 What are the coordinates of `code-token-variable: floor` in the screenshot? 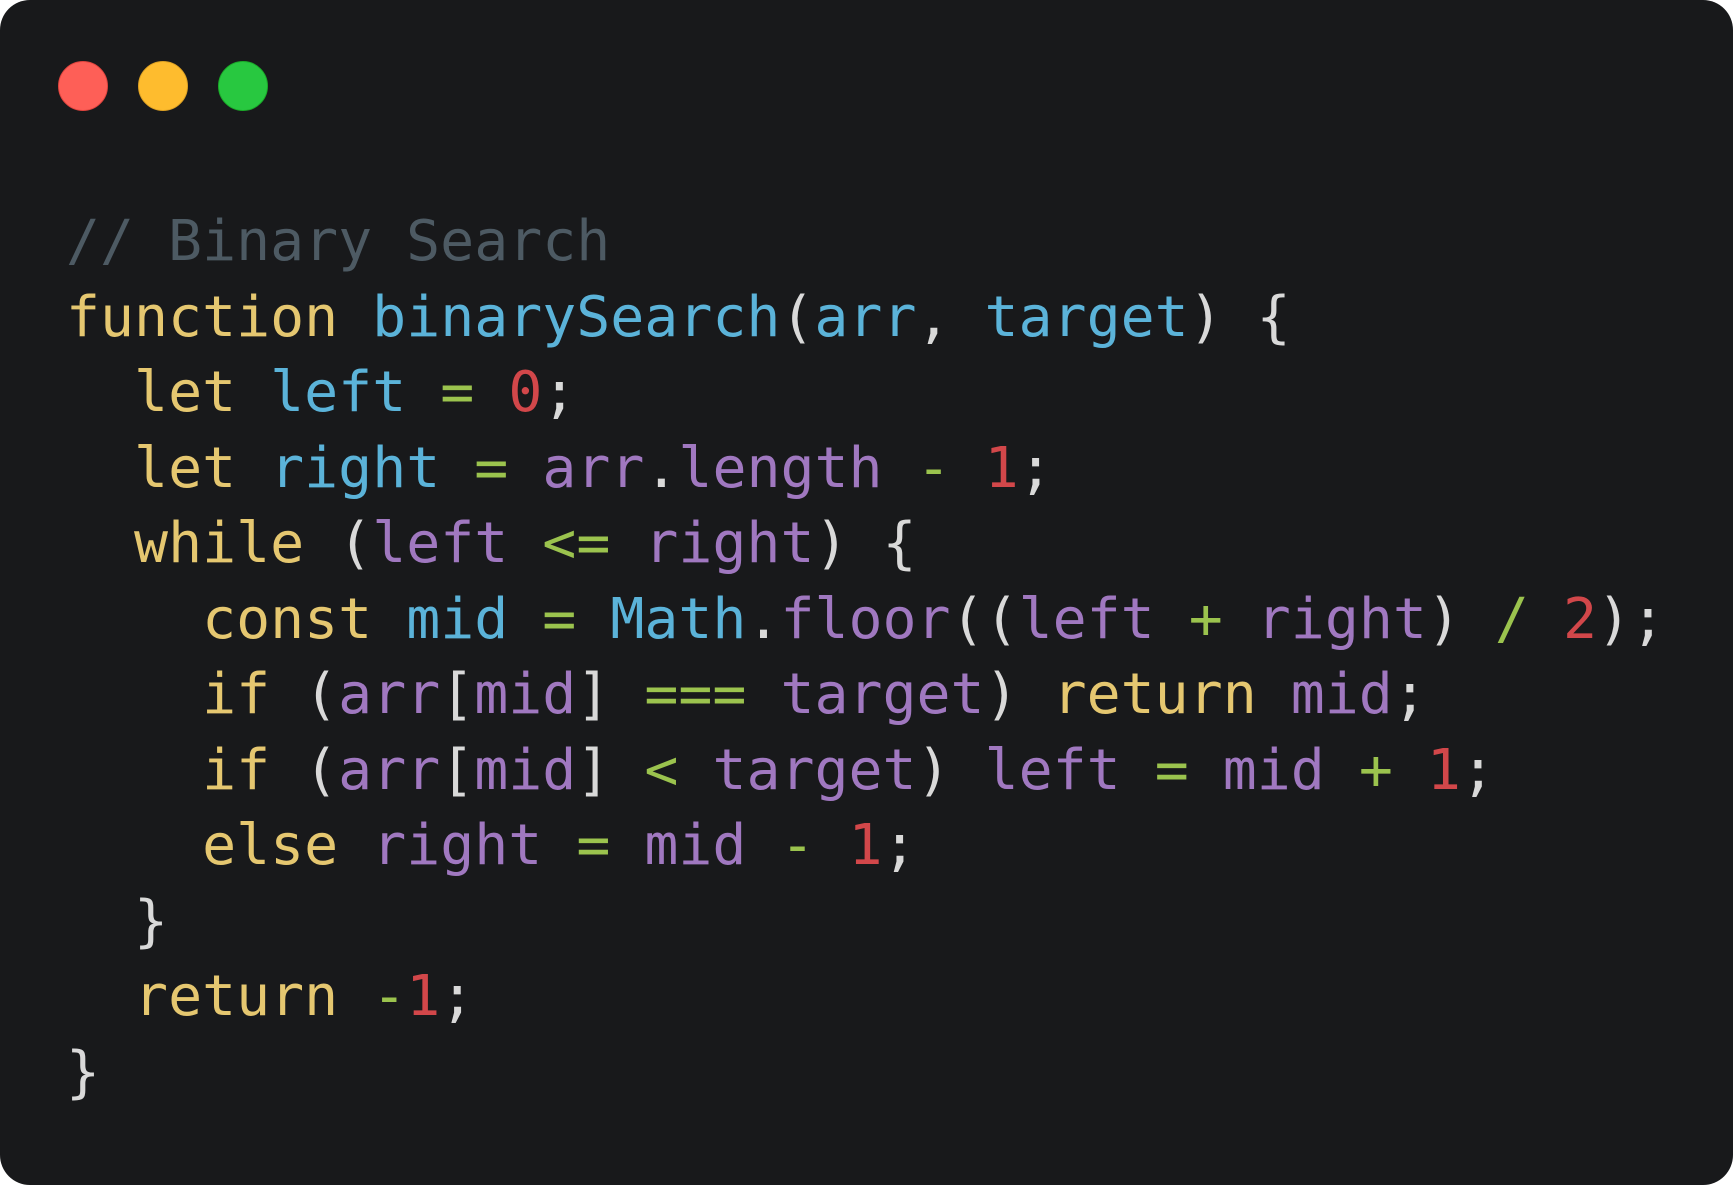 It's located at (865, 619).